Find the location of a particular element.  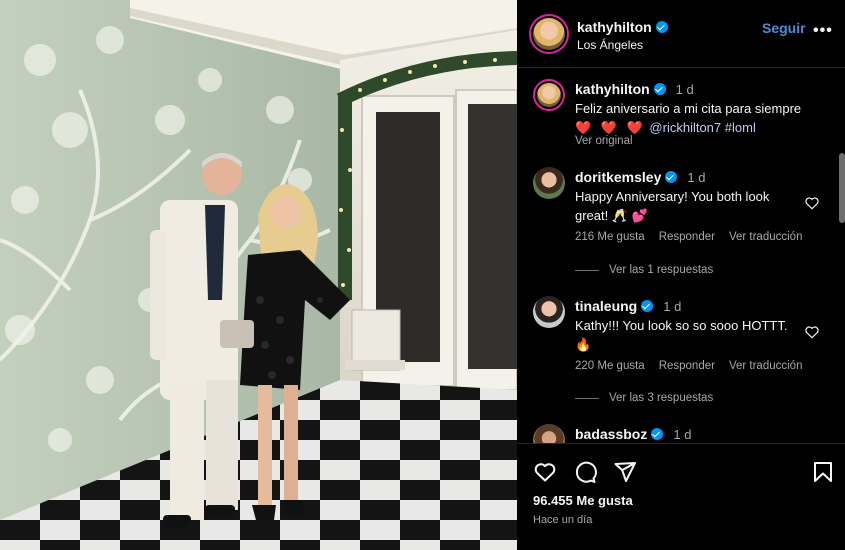

follow-button: Seguir is located at coordinates (784, 28).